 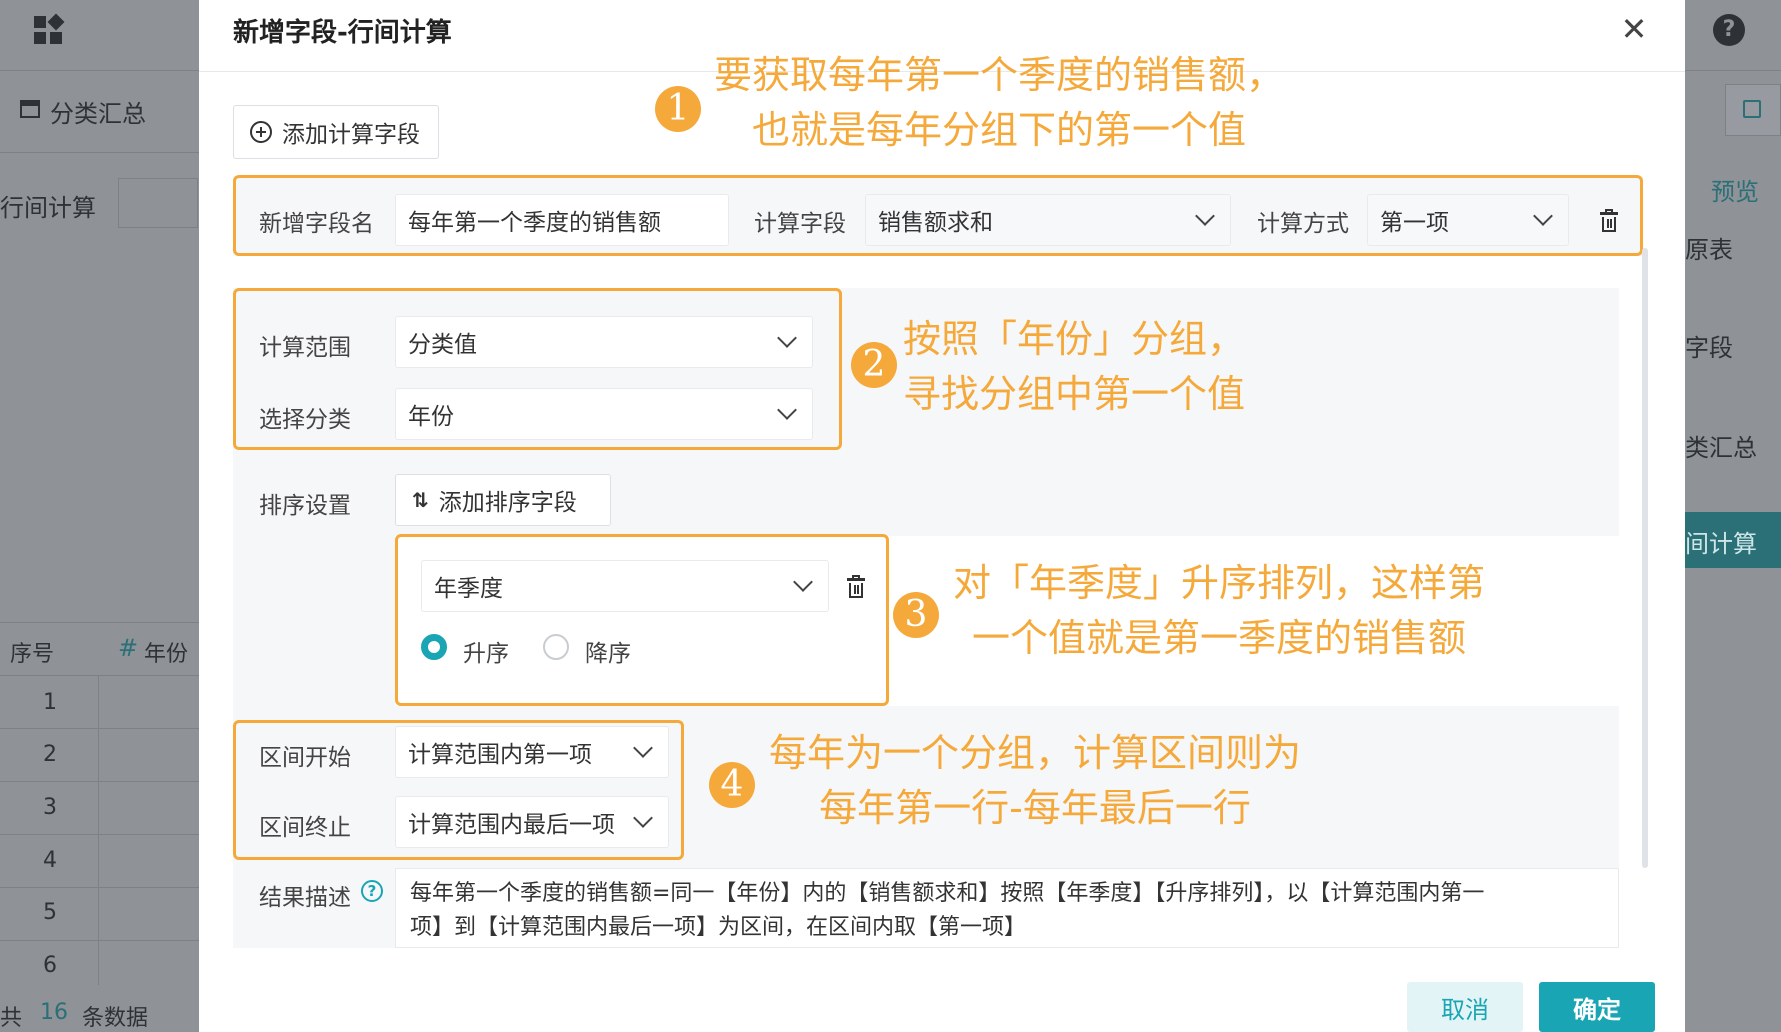 What do you see at coordinates (351, 135) in the screenshot?
I see `add-calc-field-label: 添加计算字段` at bounding box center [351, 135].